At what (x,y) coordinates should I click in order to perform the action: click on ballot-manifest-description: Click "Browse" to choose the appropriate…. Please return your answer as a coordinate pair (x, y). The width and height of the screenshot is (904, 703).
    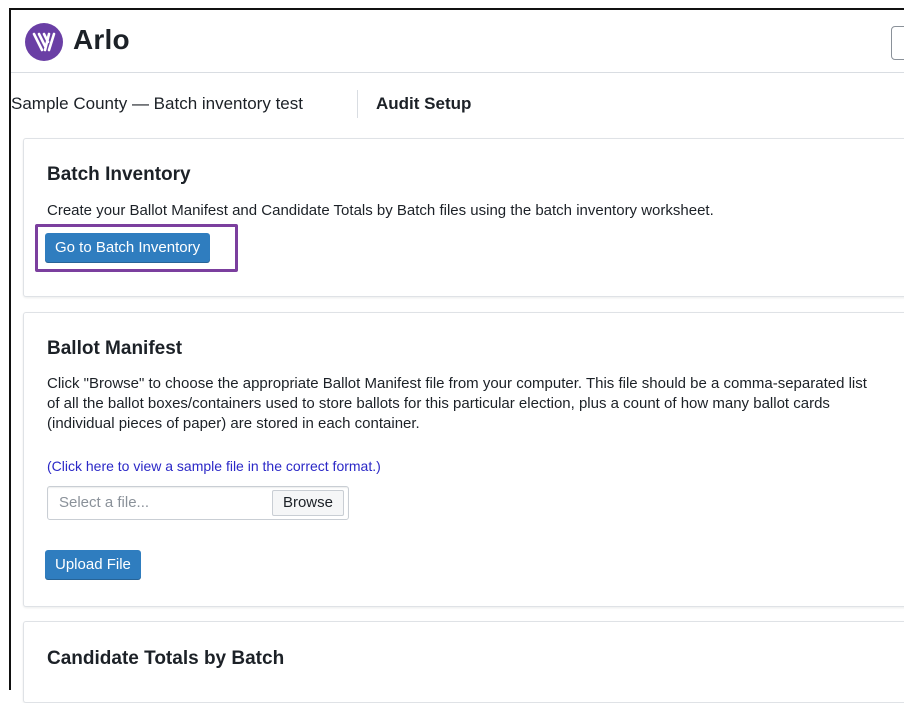
    Looking at the image, I should click on (457, 403).